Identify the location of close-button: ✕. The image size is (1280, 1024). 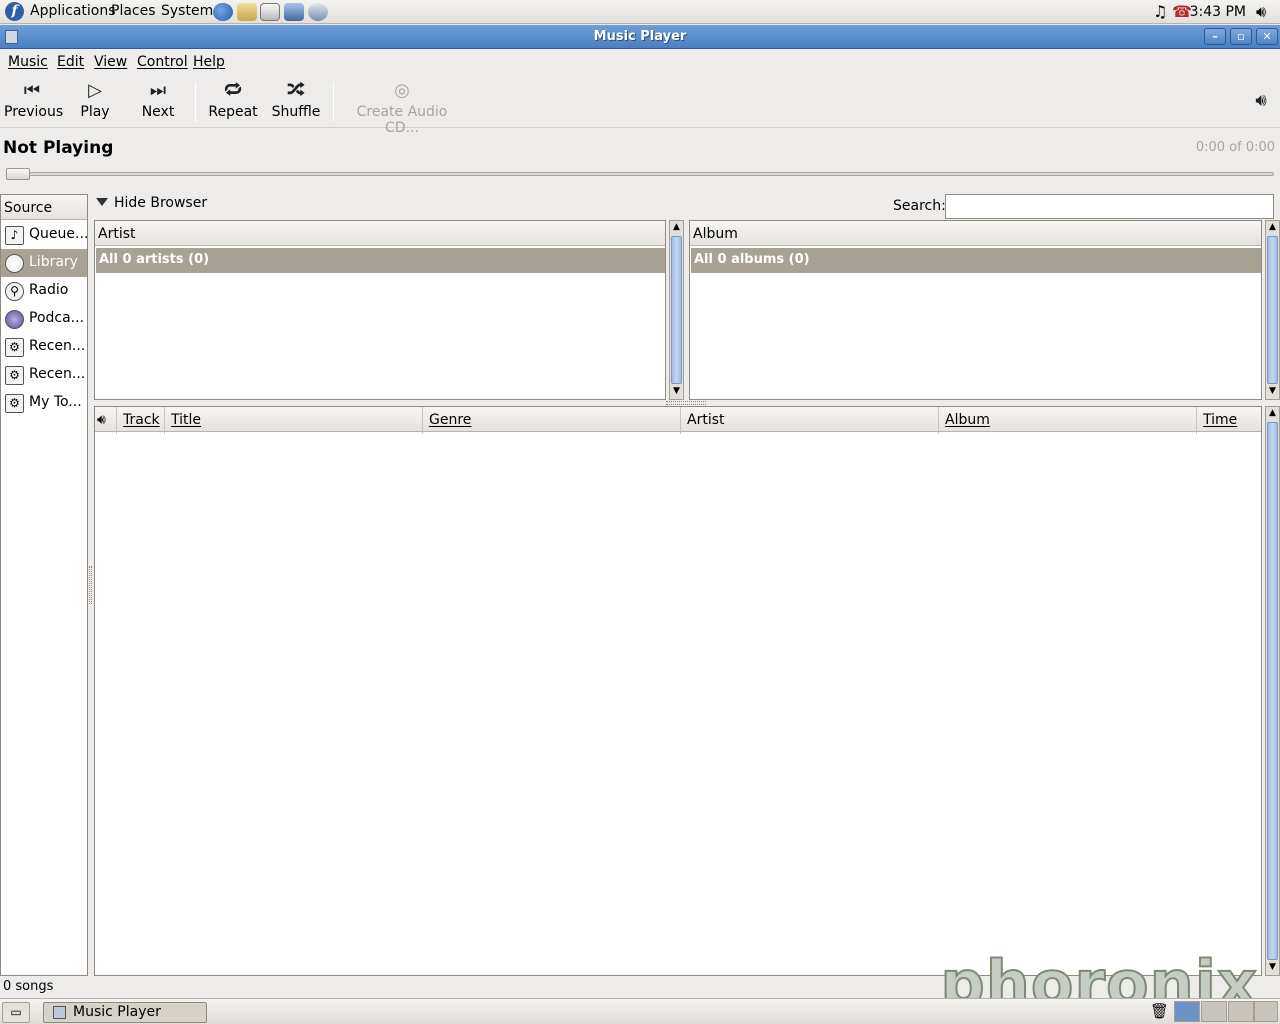
(1267, 36).